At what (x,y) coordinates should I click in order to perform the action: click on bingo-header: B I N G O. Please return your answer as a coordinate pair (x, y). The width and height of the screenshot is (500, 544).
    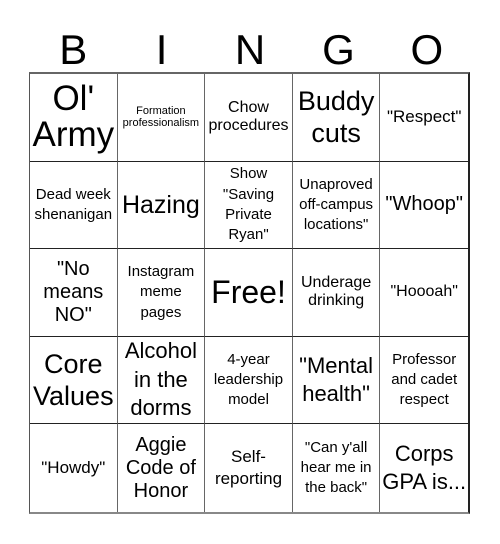
    Looking at the image, I should click on (250, 50).